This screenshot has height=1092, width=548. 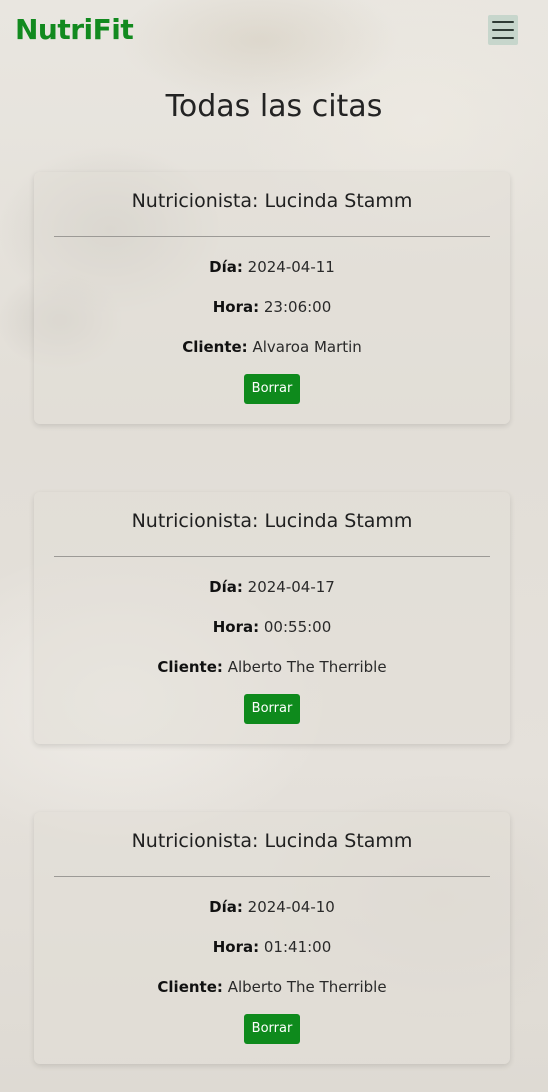 What do you see at coordinates (74, 30) in the screenshot?
I see `brand-logo: NutriFit` at bounding box center [74, 30].